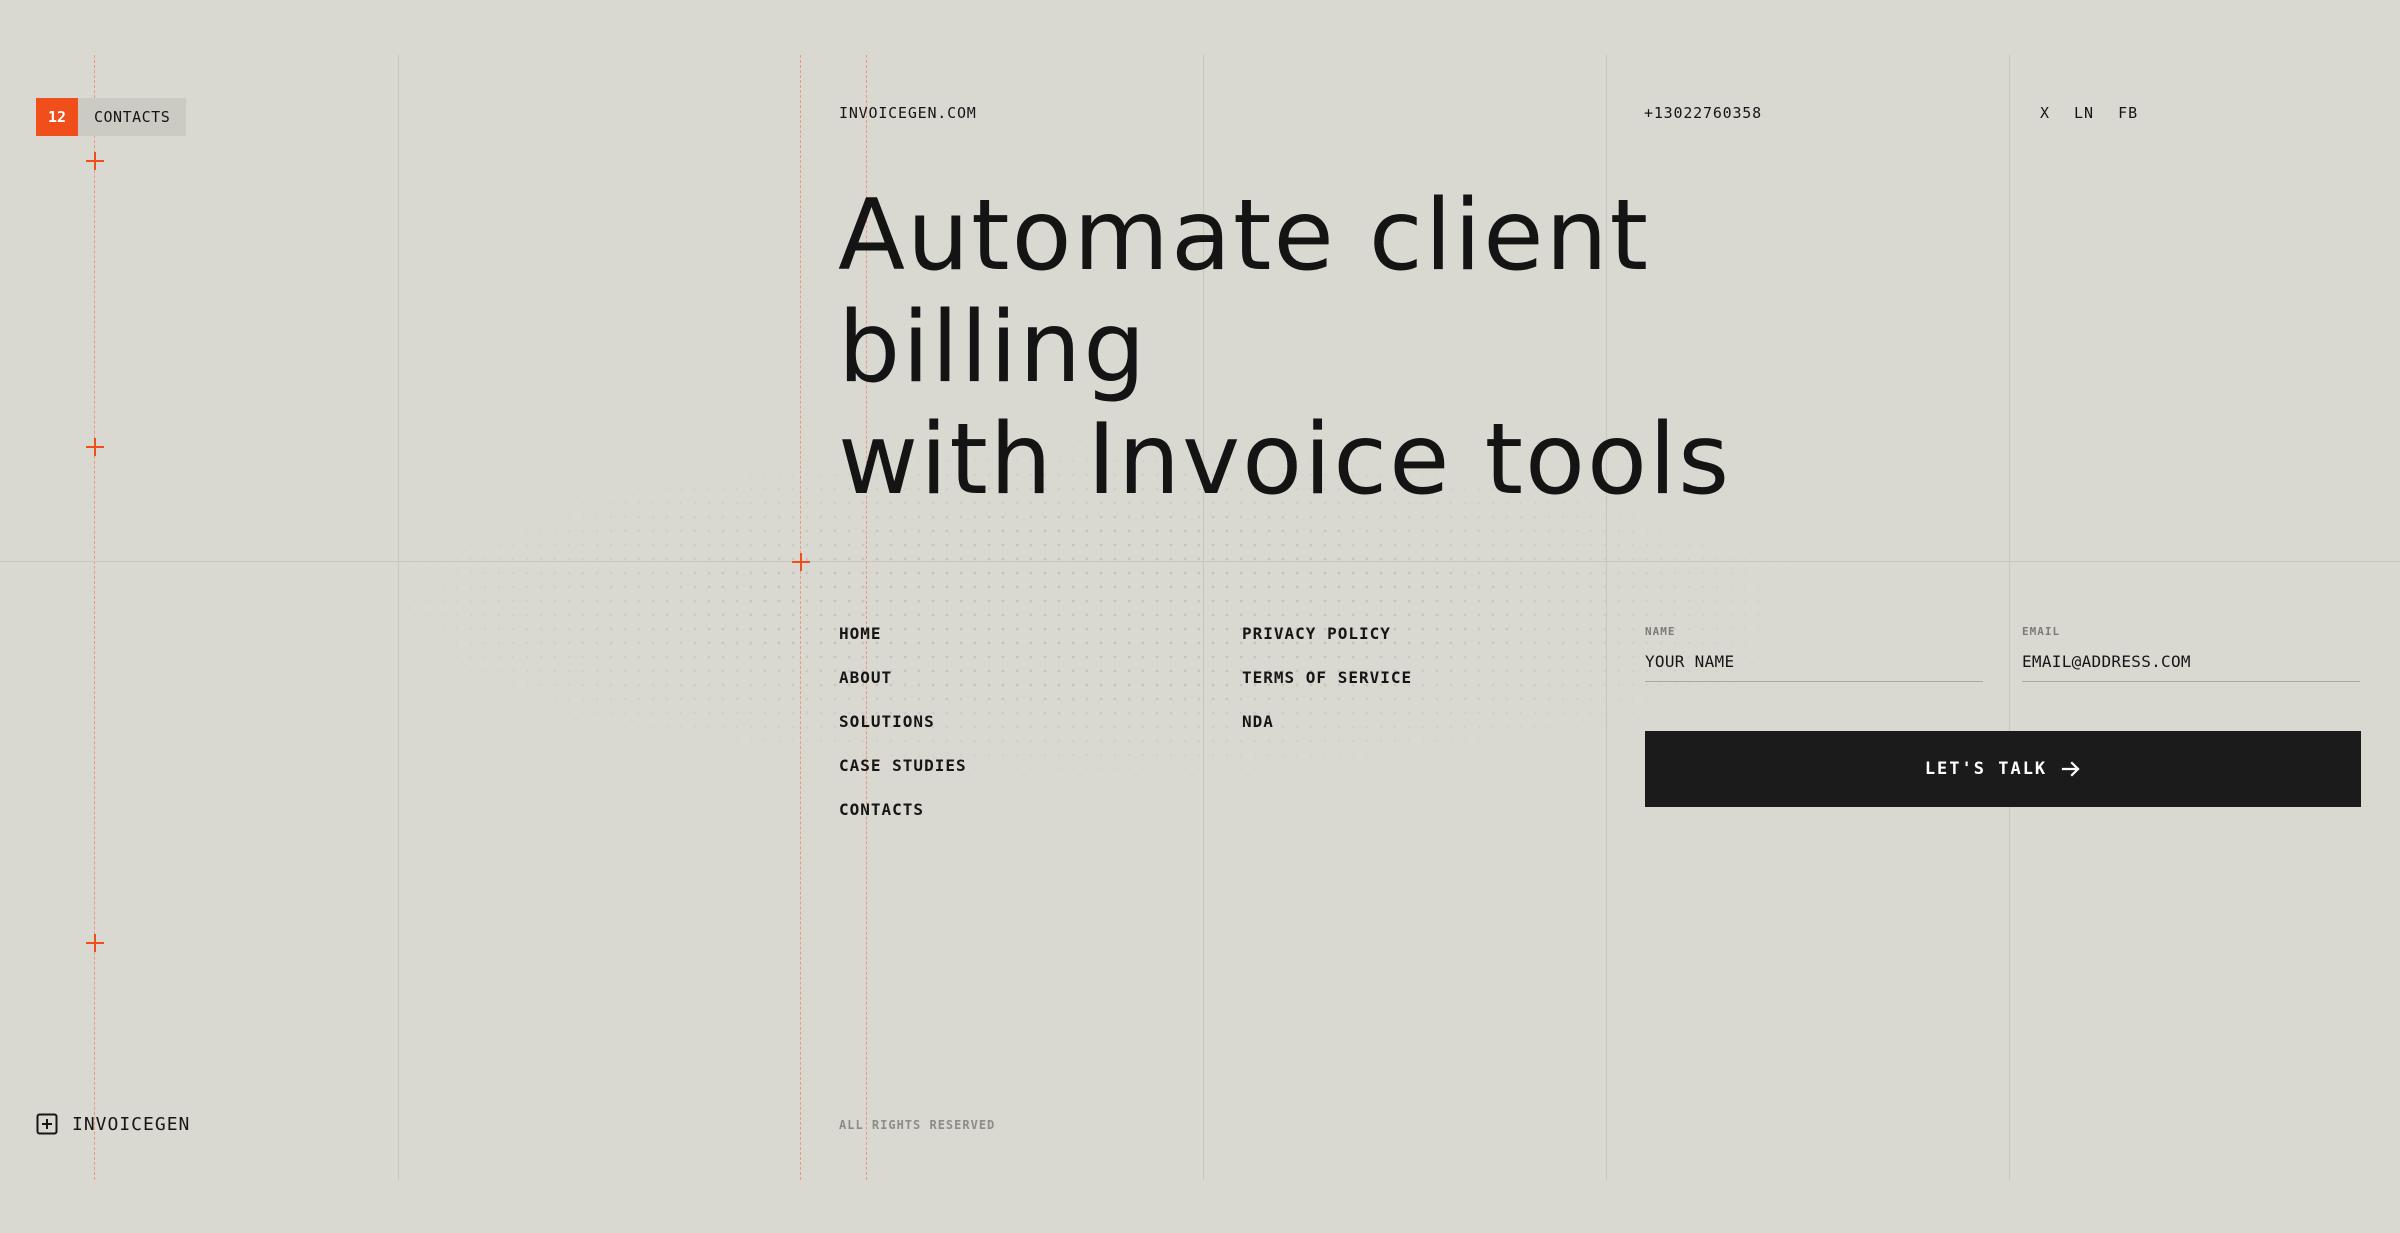  What do you see at coordinates (47, 1124) in the screenshot?
I see `plus-square-icon` at bounding box center [47, 1124].